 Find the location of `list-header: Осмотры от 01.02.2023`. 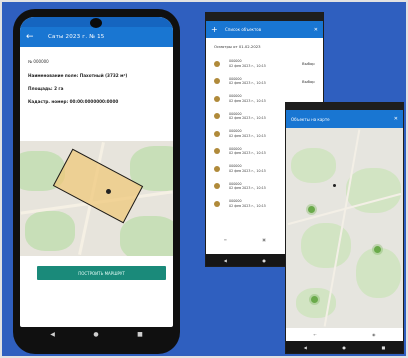

list-header: Осмотры от 01.02.2023 is located at coordinates (237, 46).